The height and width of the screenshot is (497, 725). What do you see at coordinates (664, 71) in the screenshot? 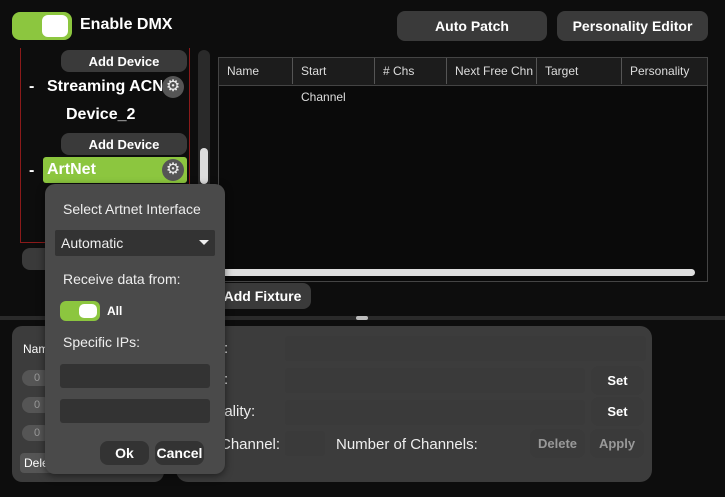
I see `column-header: Personality` at bounding box center [664, 71].